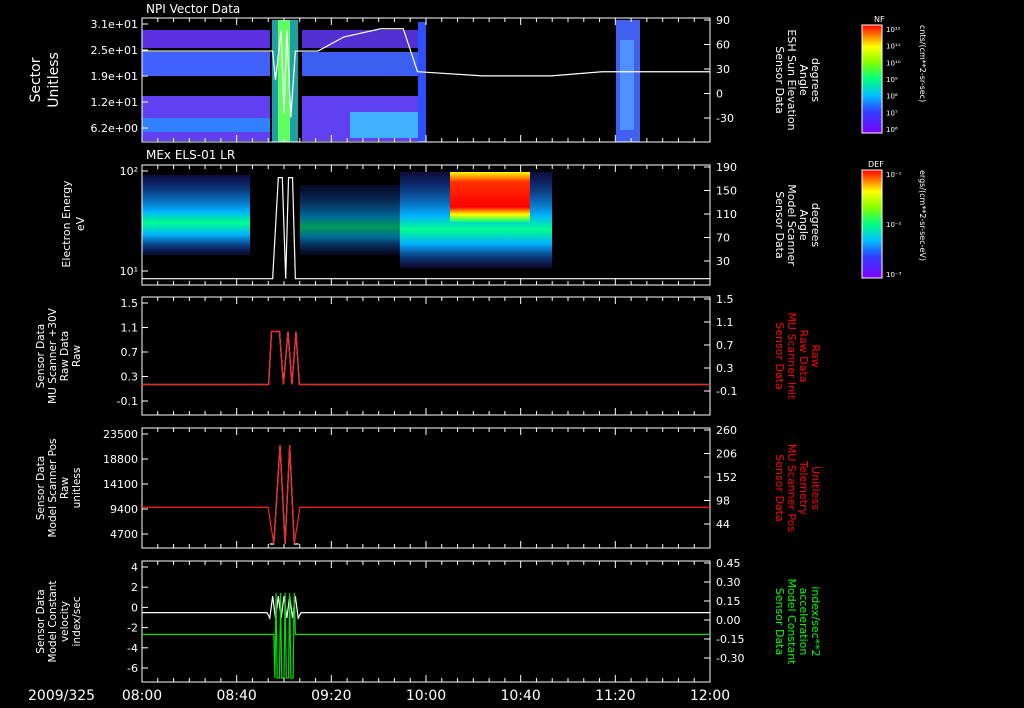 This screenshot has height=708, width=1024. Describe the element at coordinates (725, 322) in the screenshot. I see `right-tick-label-raw: 1.1` at that location.